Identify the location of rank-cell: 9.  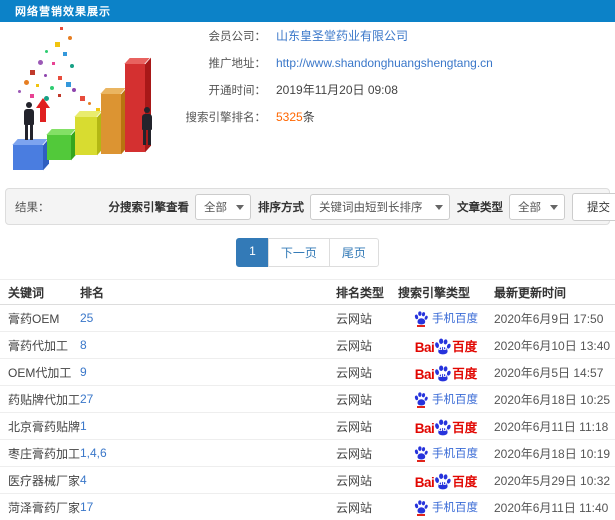
(208, 372).